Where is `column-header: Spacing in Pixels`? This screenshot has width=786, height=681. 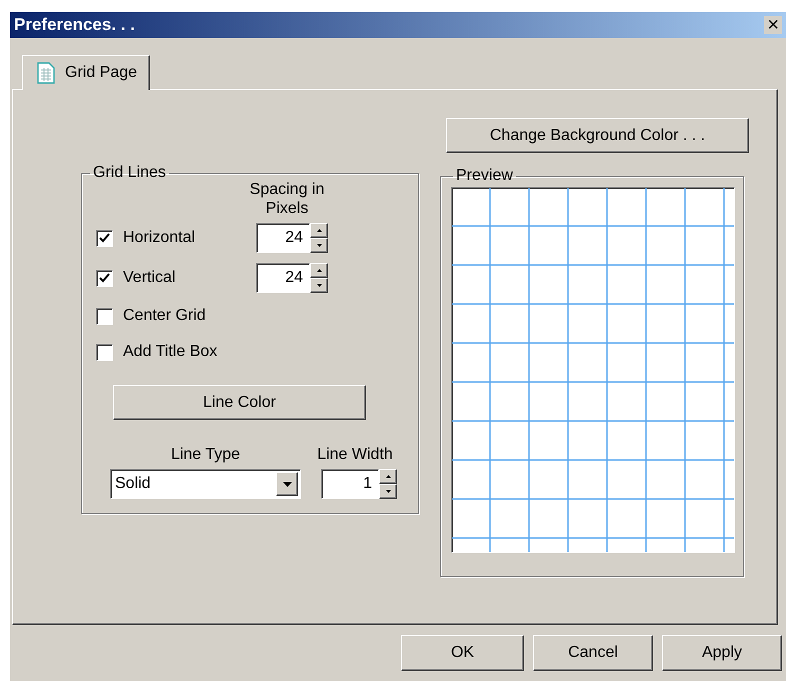
column-header: Spacing in Pixels is located at coordinates (287, 199).